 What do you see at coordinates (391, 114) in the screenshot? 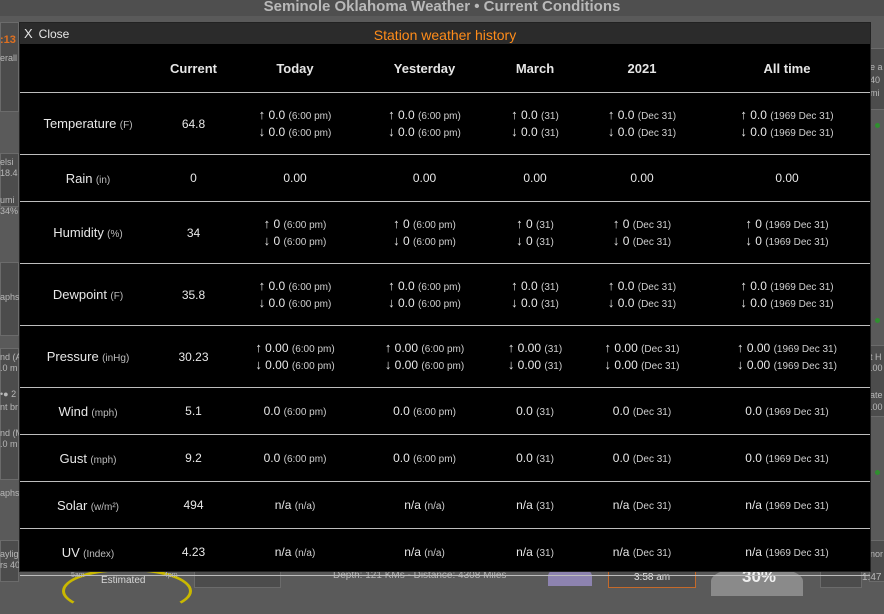
I see `up-arrow-icon: ↑` at bounding box center [391, 114].